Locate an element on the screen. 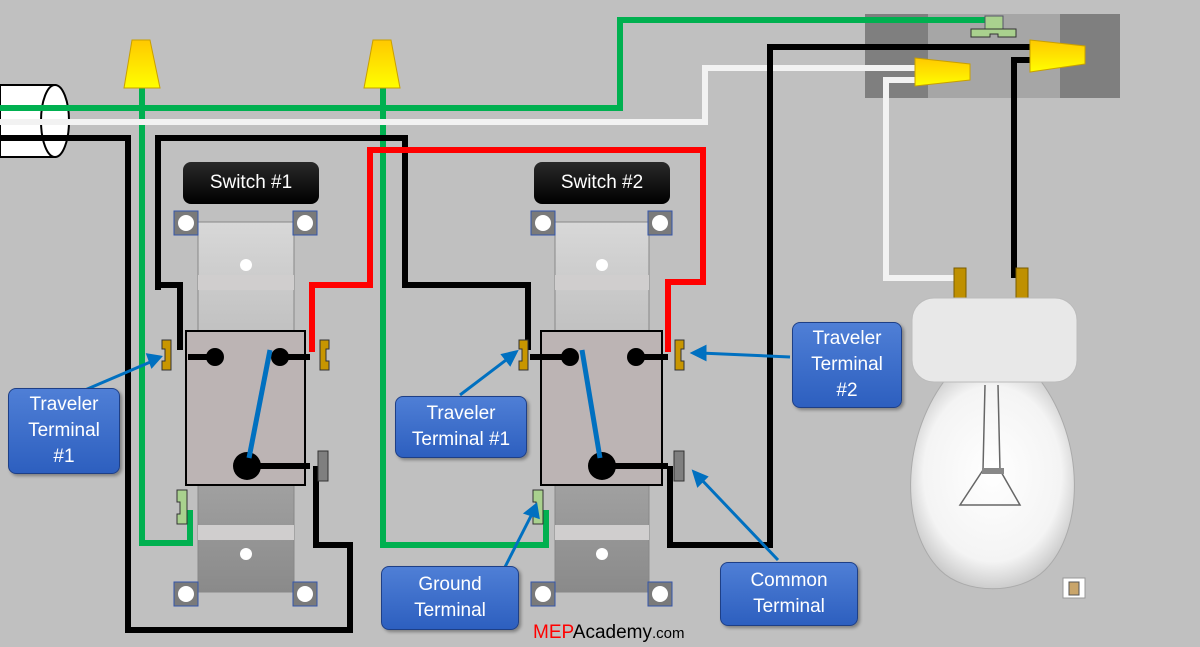 This screenshot has height=647, width=1200. label-traveler-terminal-1-mid: Traveler Terminal #1 is located at coordinates (461, 427).